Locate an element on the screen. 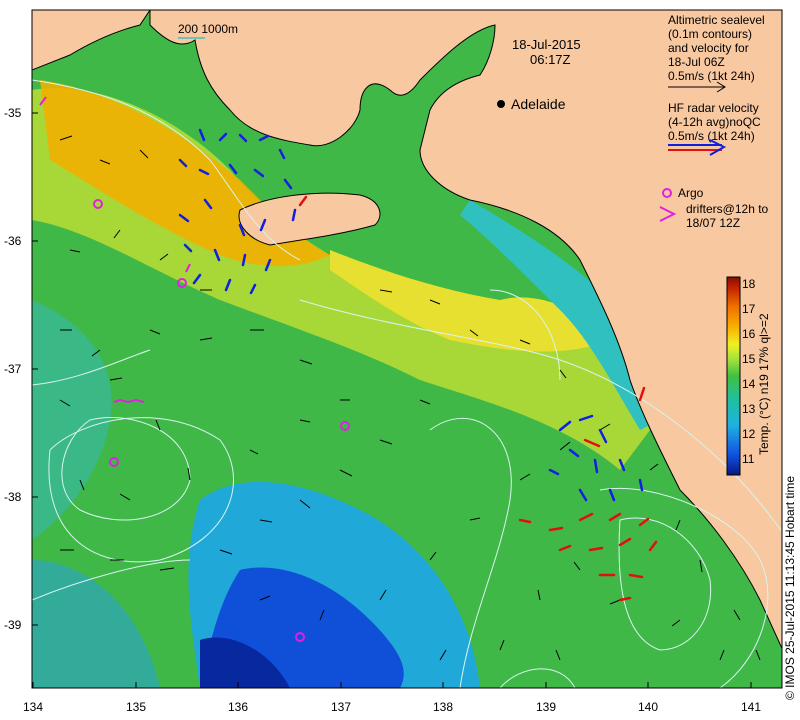 The height and width of the screenshot is (720, 800). map-date: 18-Jul-2015 is located at coordinates (546, 44).